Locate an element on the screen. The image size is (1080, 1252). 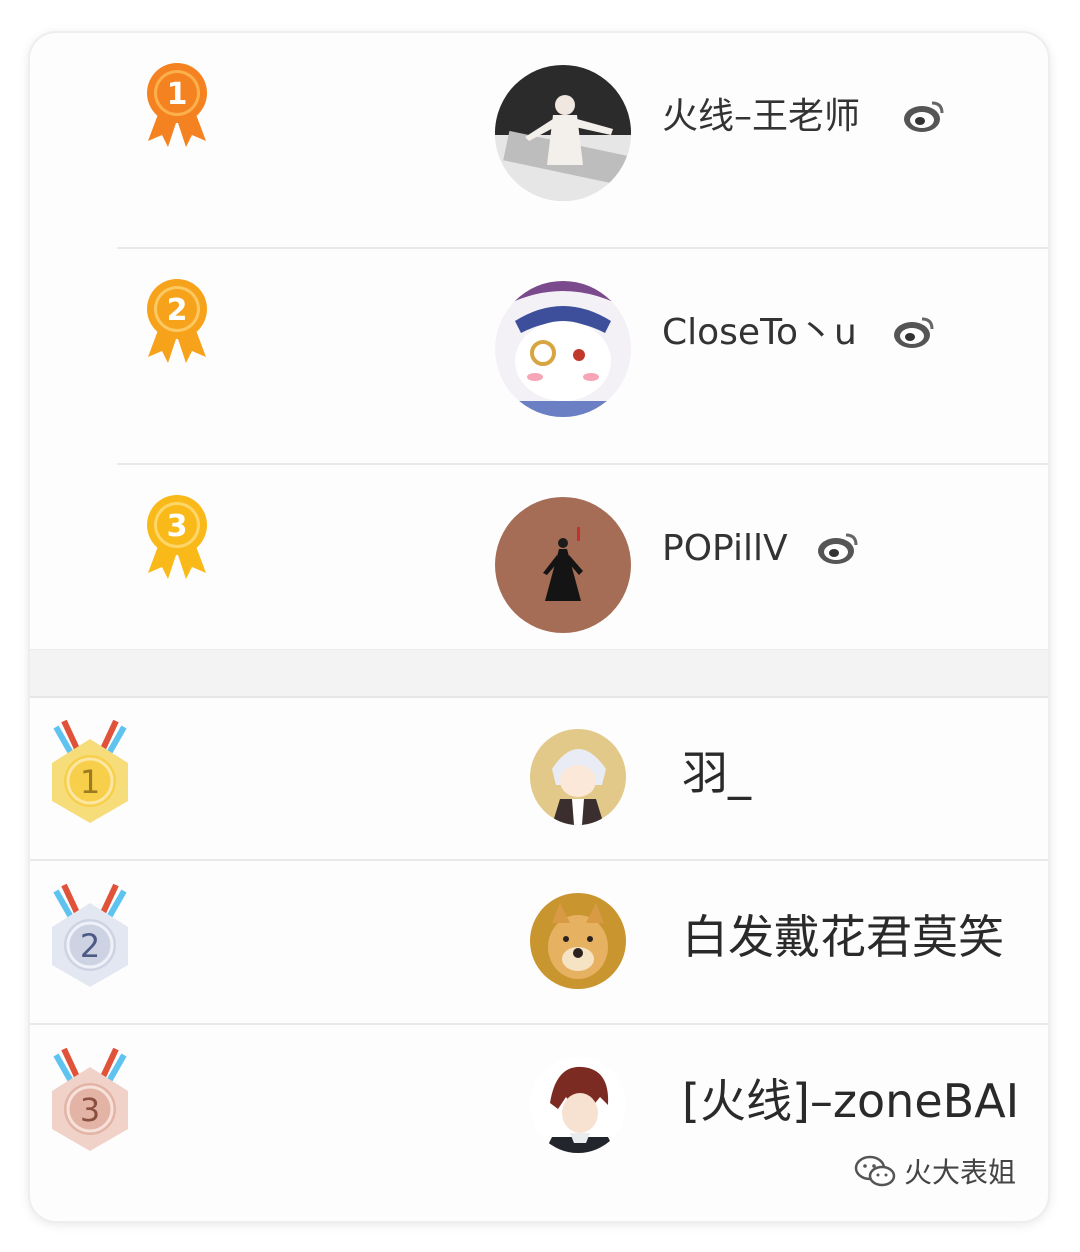
rank-1-rosette-icon: 1 is located at coordinates (177, 105).